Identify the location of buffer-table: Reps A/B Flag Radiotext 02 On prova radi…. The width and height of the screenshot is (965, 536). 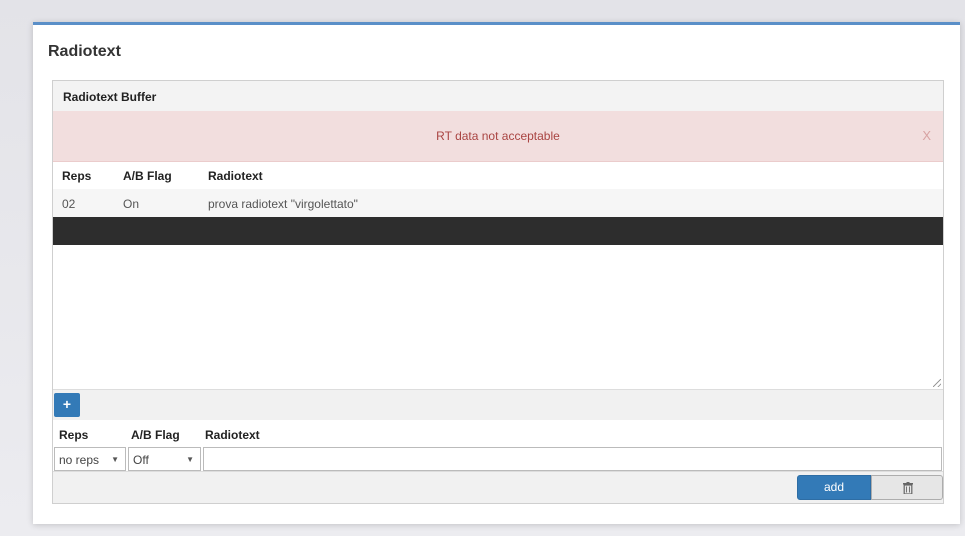
(498, 189).